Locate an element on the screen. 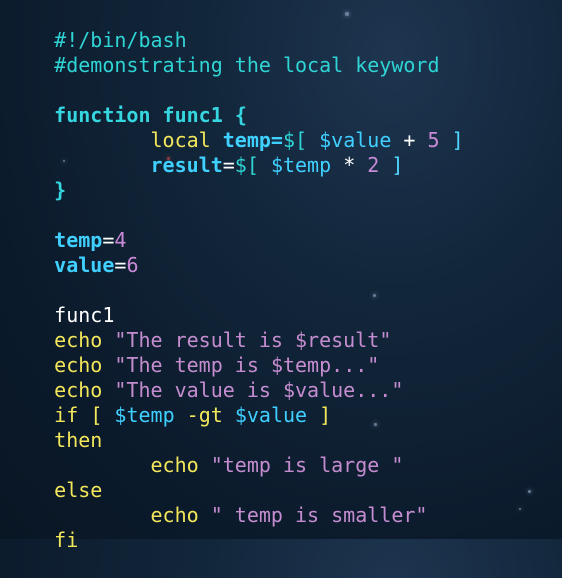  code-line-2: #demonstrating the local keyword is located at coordinates (247, 65).